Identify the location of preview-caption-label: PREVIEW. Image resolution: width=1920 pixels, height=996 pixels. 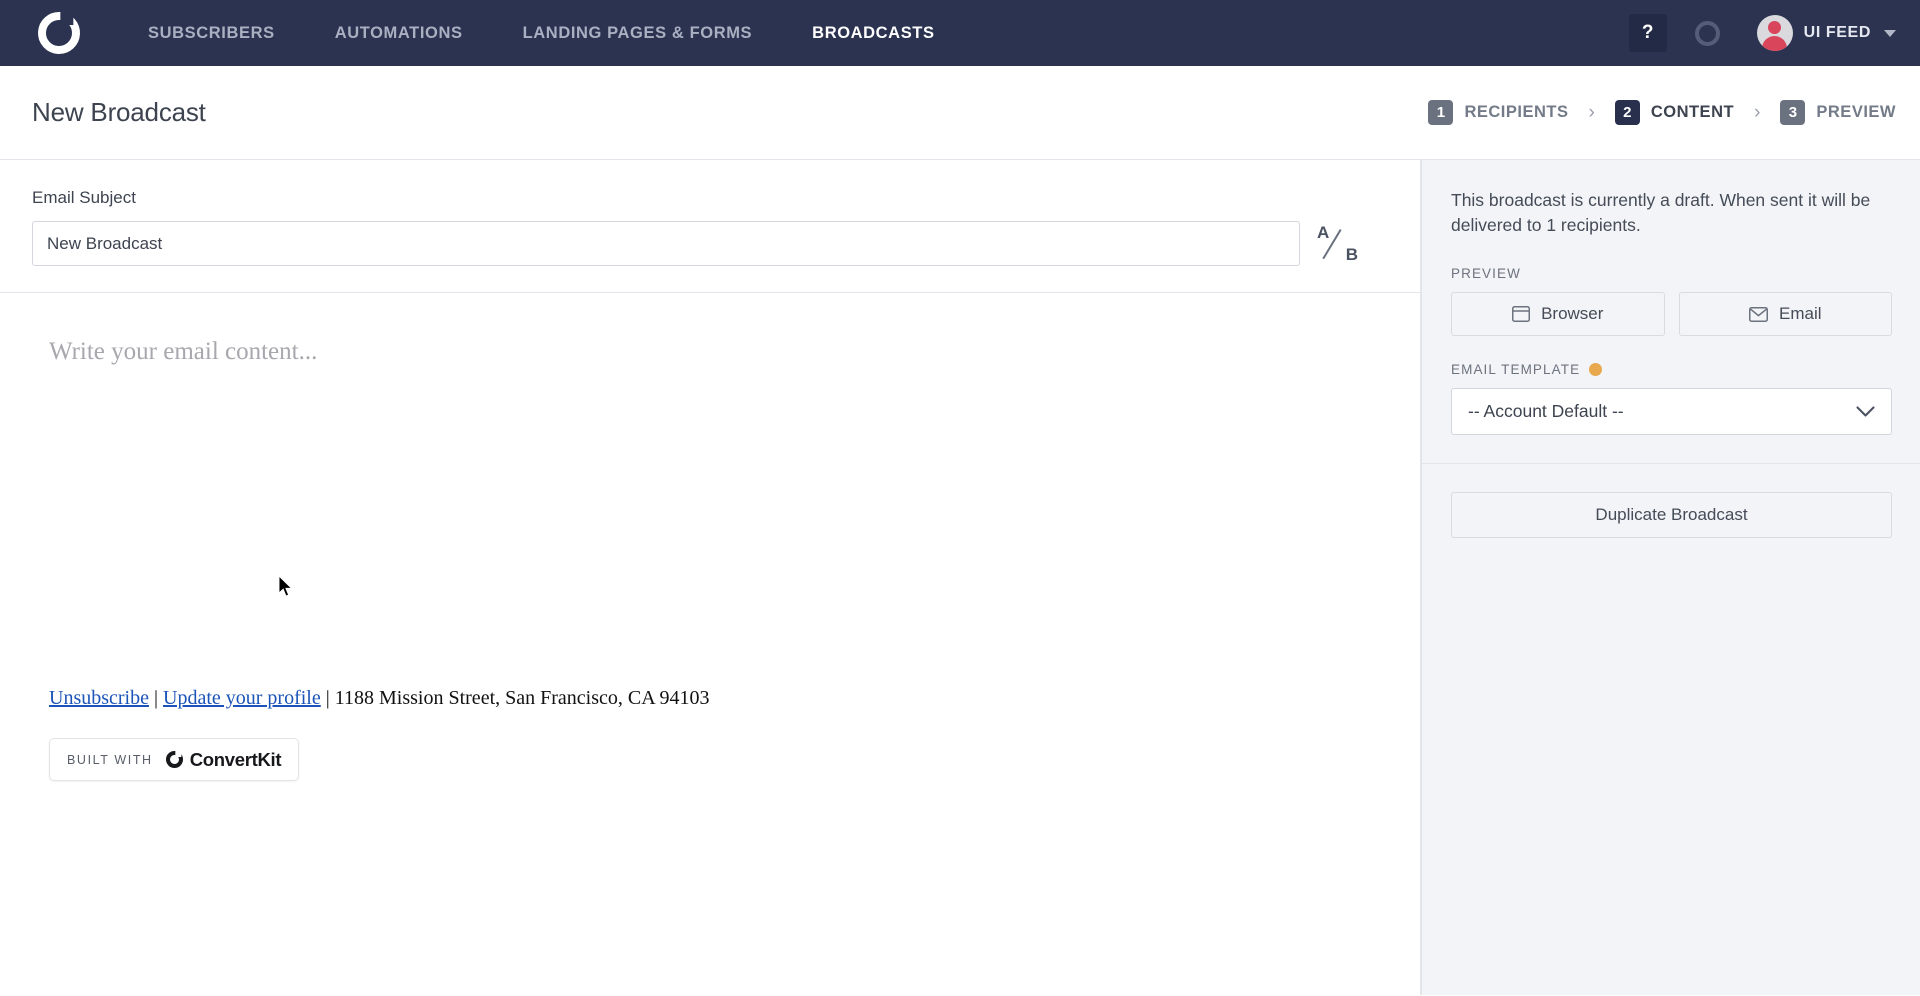
(1486, 274).